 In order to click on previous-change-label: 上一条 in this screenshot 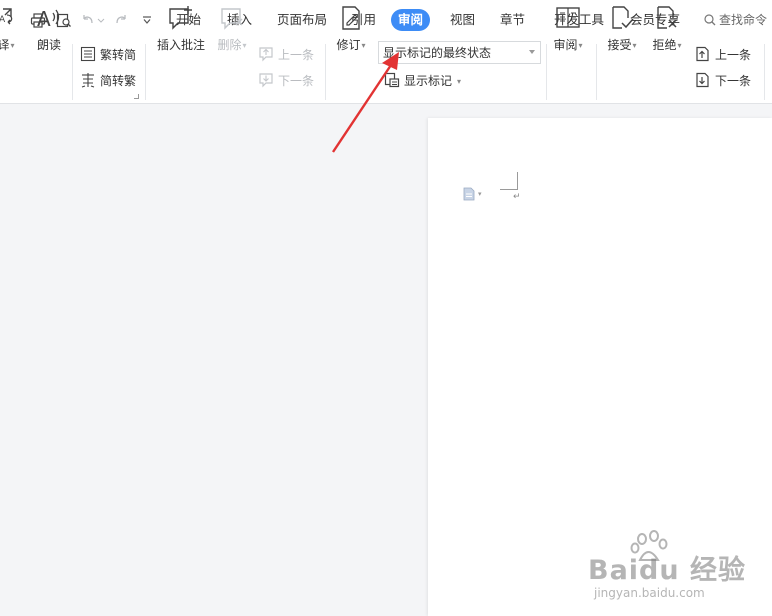, I will do `click(733, 54)`.